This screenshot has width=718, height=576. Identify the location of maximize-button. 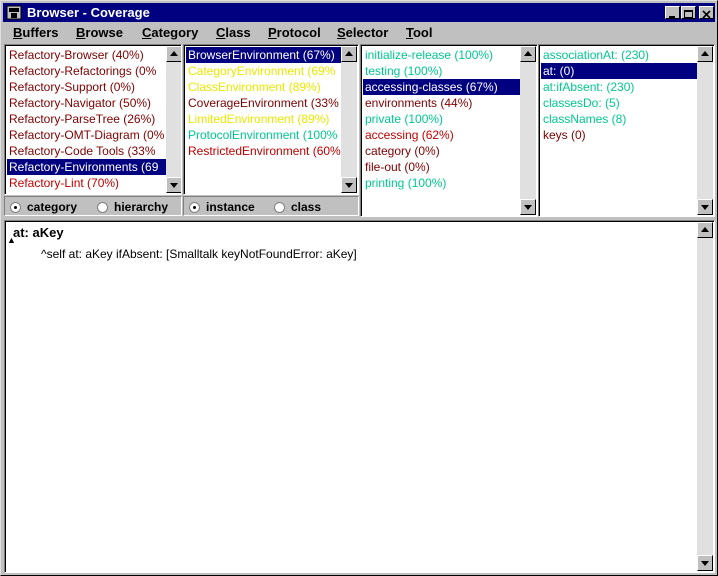
(688, 12).